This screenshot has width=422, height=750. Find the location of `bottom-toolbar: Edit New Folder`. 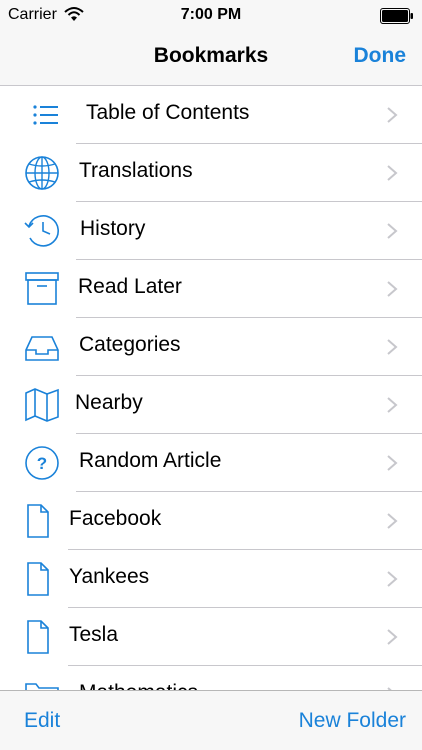

bottom-toolbar: Edit New Folder is located at coordinates (211, 720).